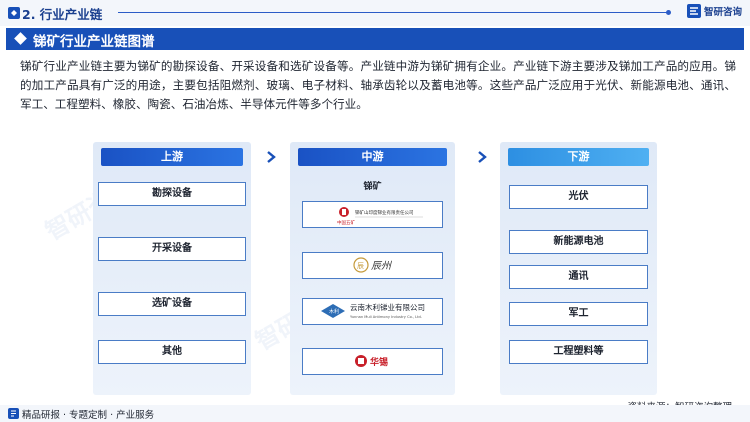 This screenshot has height=422, width=750. Describe the element at coordinates (386, 317) in the screenshot. I see `muli-subcaption: Yunnan Muli Antimony Industry Co., Ltd.` at that location.